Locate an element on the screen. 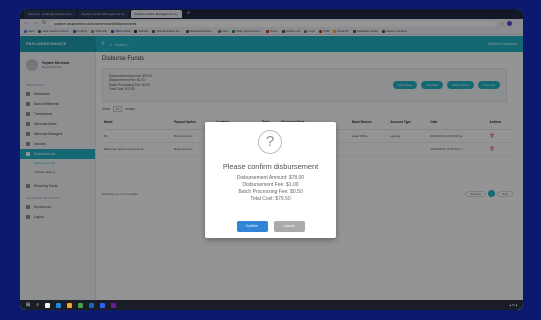 The height and width of the screenshot is (320, 541). search-icon: ⌕ is located at coordinates (37, 305).